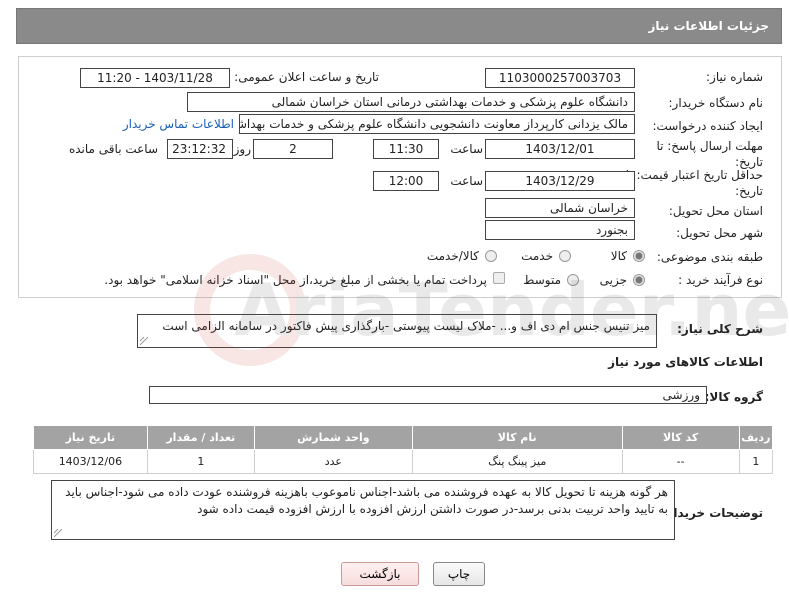  I want to click on remaining-time-field: 23:12:32, so click(200, 149).